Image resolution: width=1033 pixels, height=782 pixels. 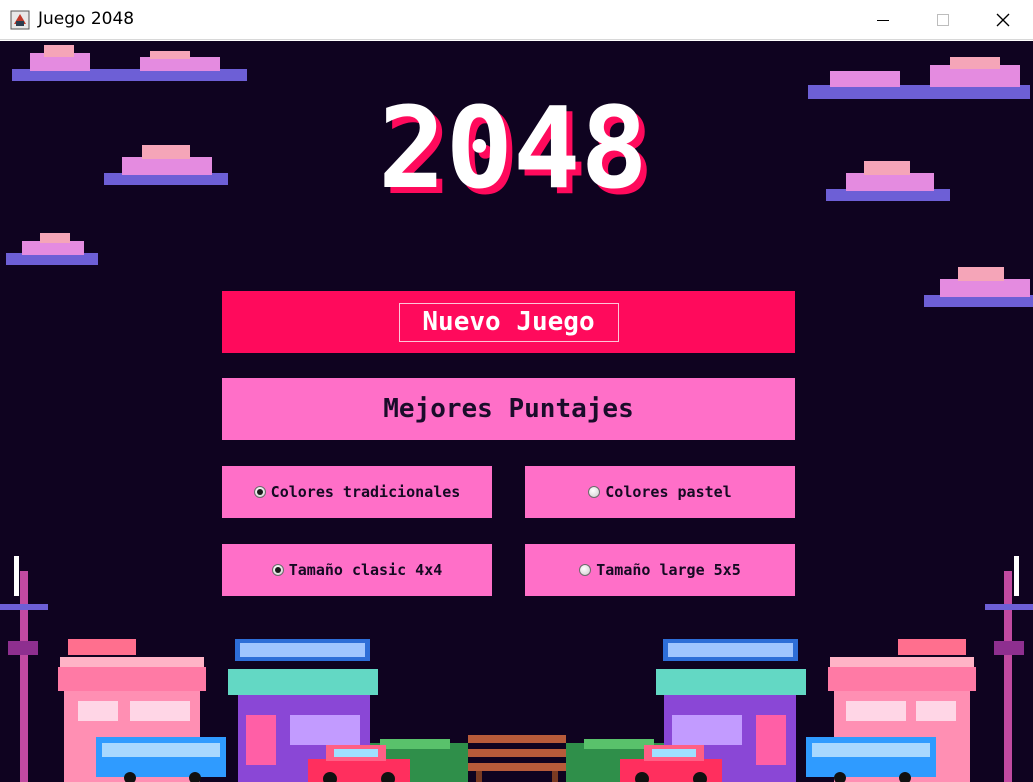 What do you see at coordinates (516, 20) in the screenshot?
I see `window-titlebar: Juego 2048` at bounding box center [516, 20].